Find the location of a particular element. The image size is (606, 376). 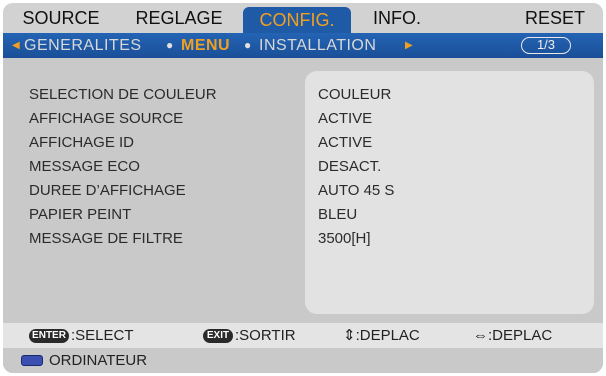

setting-label: AFFICHAGE SOURCE is located at coordinates (106, 118).